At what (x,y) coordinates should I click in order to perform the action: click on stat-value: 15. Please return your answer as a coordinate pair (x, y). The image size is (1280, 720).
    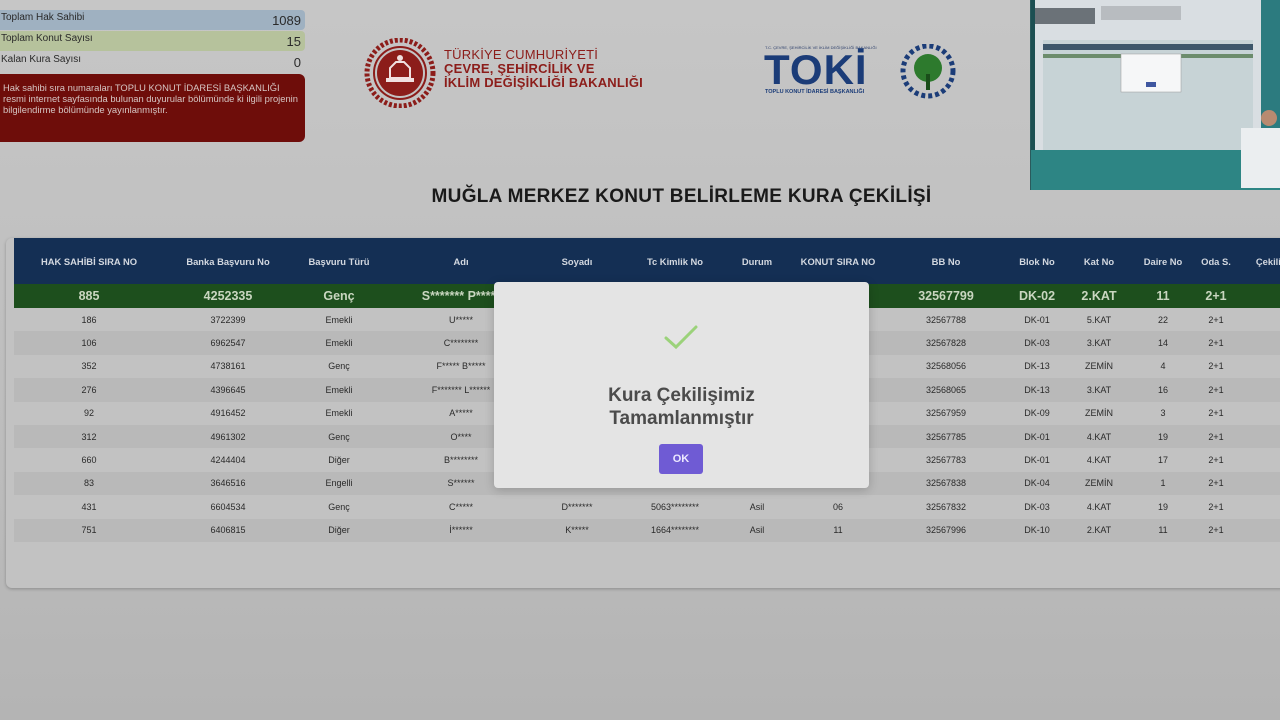
    Looking at the image, I should click on (293, 41).